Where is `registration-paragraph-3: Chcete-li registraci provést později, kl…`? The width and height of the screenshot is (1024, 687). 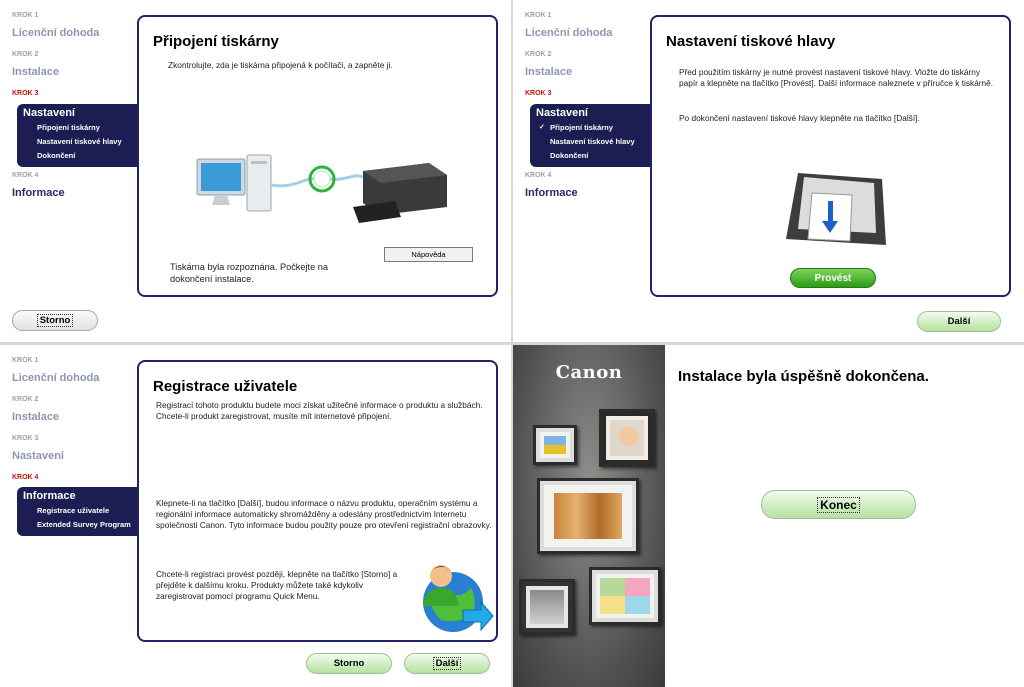 registration-paragraph-3: Chcete-li registraci provést později, kl… is located at coordinates (277, 585).